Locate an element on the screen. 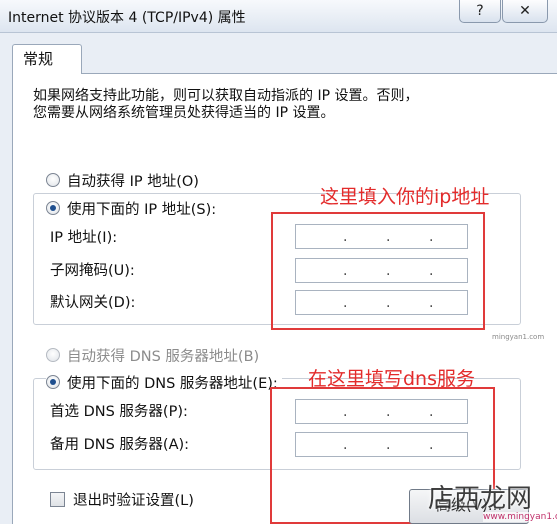 The width and height of the screenshot is (557, 524). manual-ip-option: 使用下面的 IP 地址(S): is located at coordinates (133, 208).